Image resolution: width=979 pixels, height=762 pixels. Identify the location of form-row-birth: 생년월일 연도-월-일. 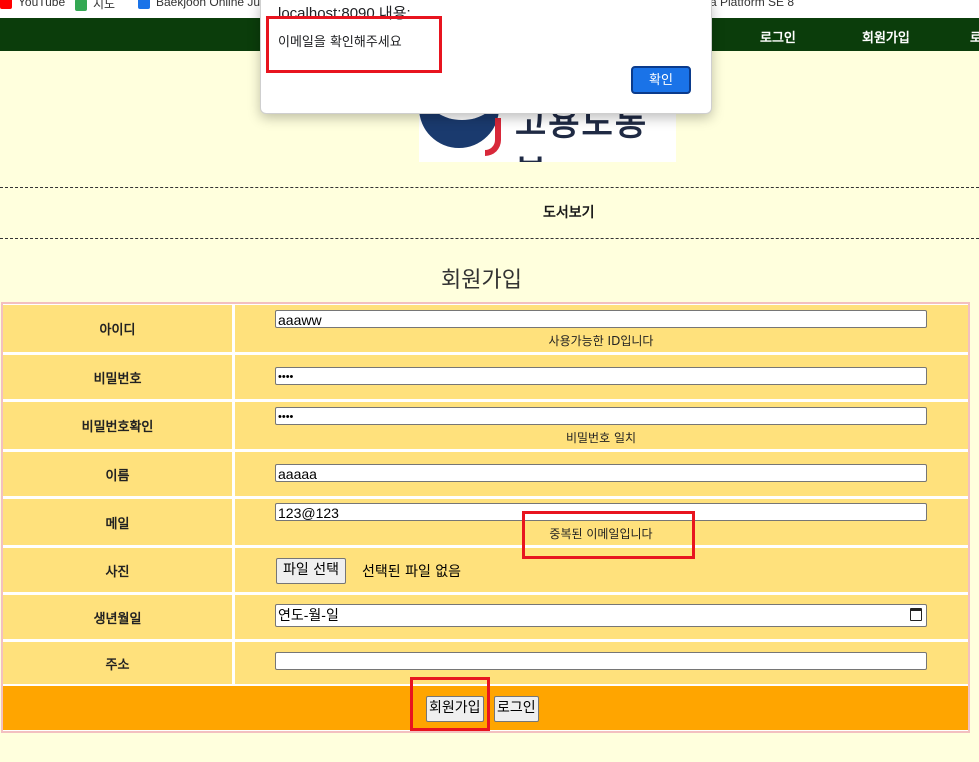
(485, 617).